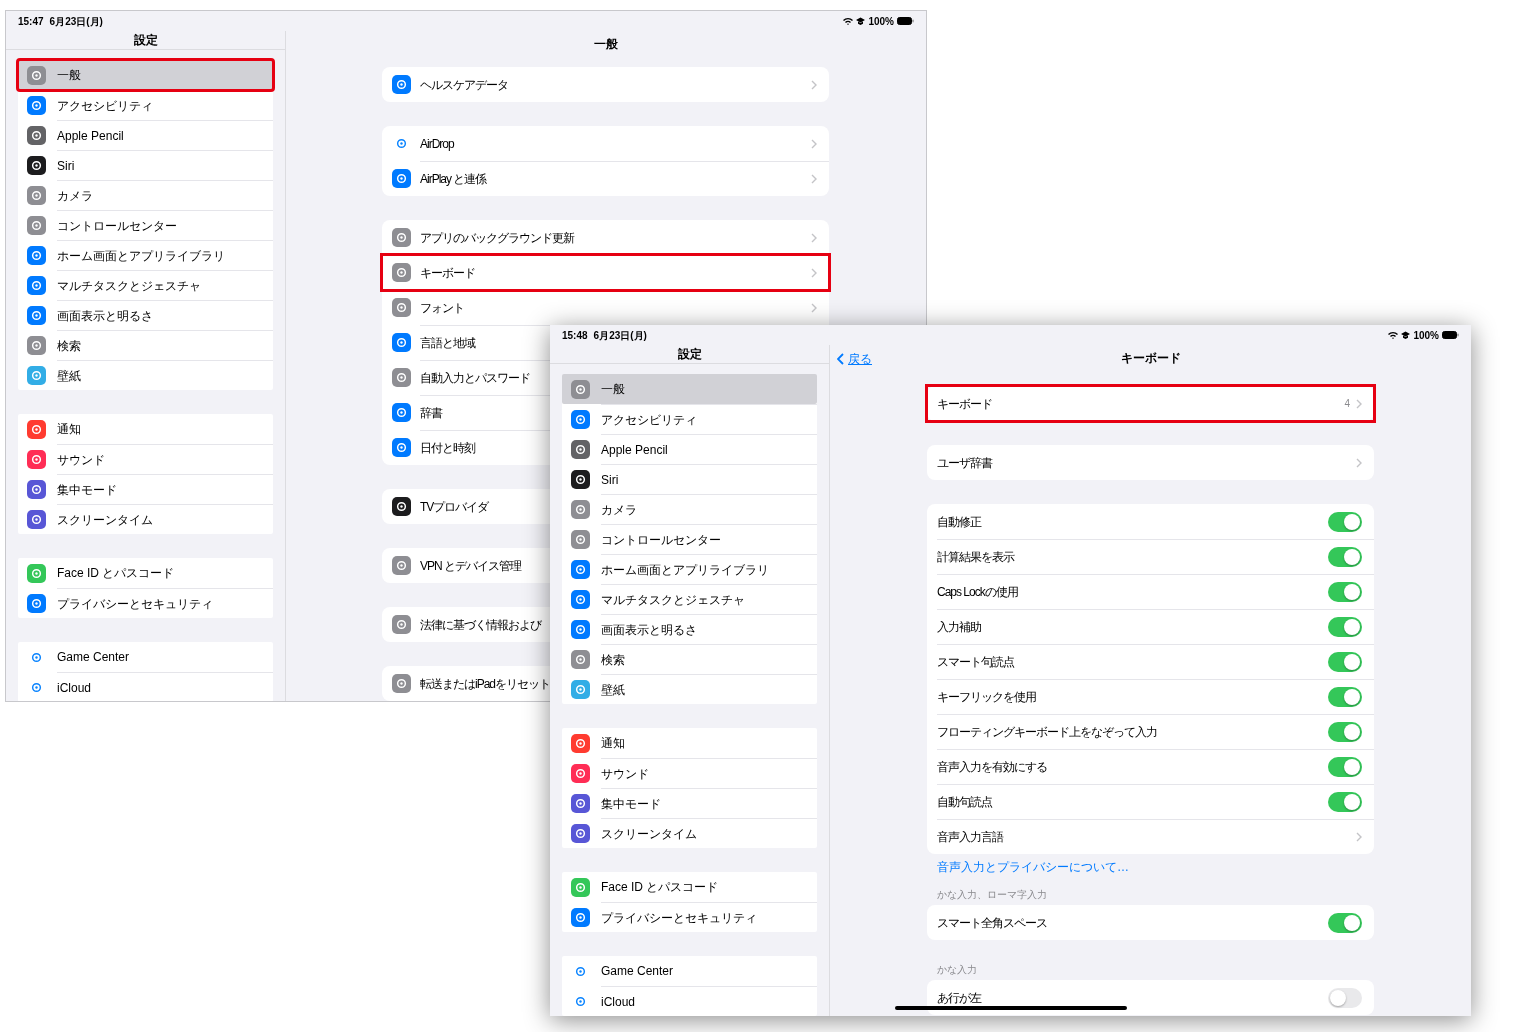 The height and width of the screenshot is (1032, 1513). Describe the element at coordinates (992, 923) in the screenshot. I see `row-label: スマート全角スペース` at that location.